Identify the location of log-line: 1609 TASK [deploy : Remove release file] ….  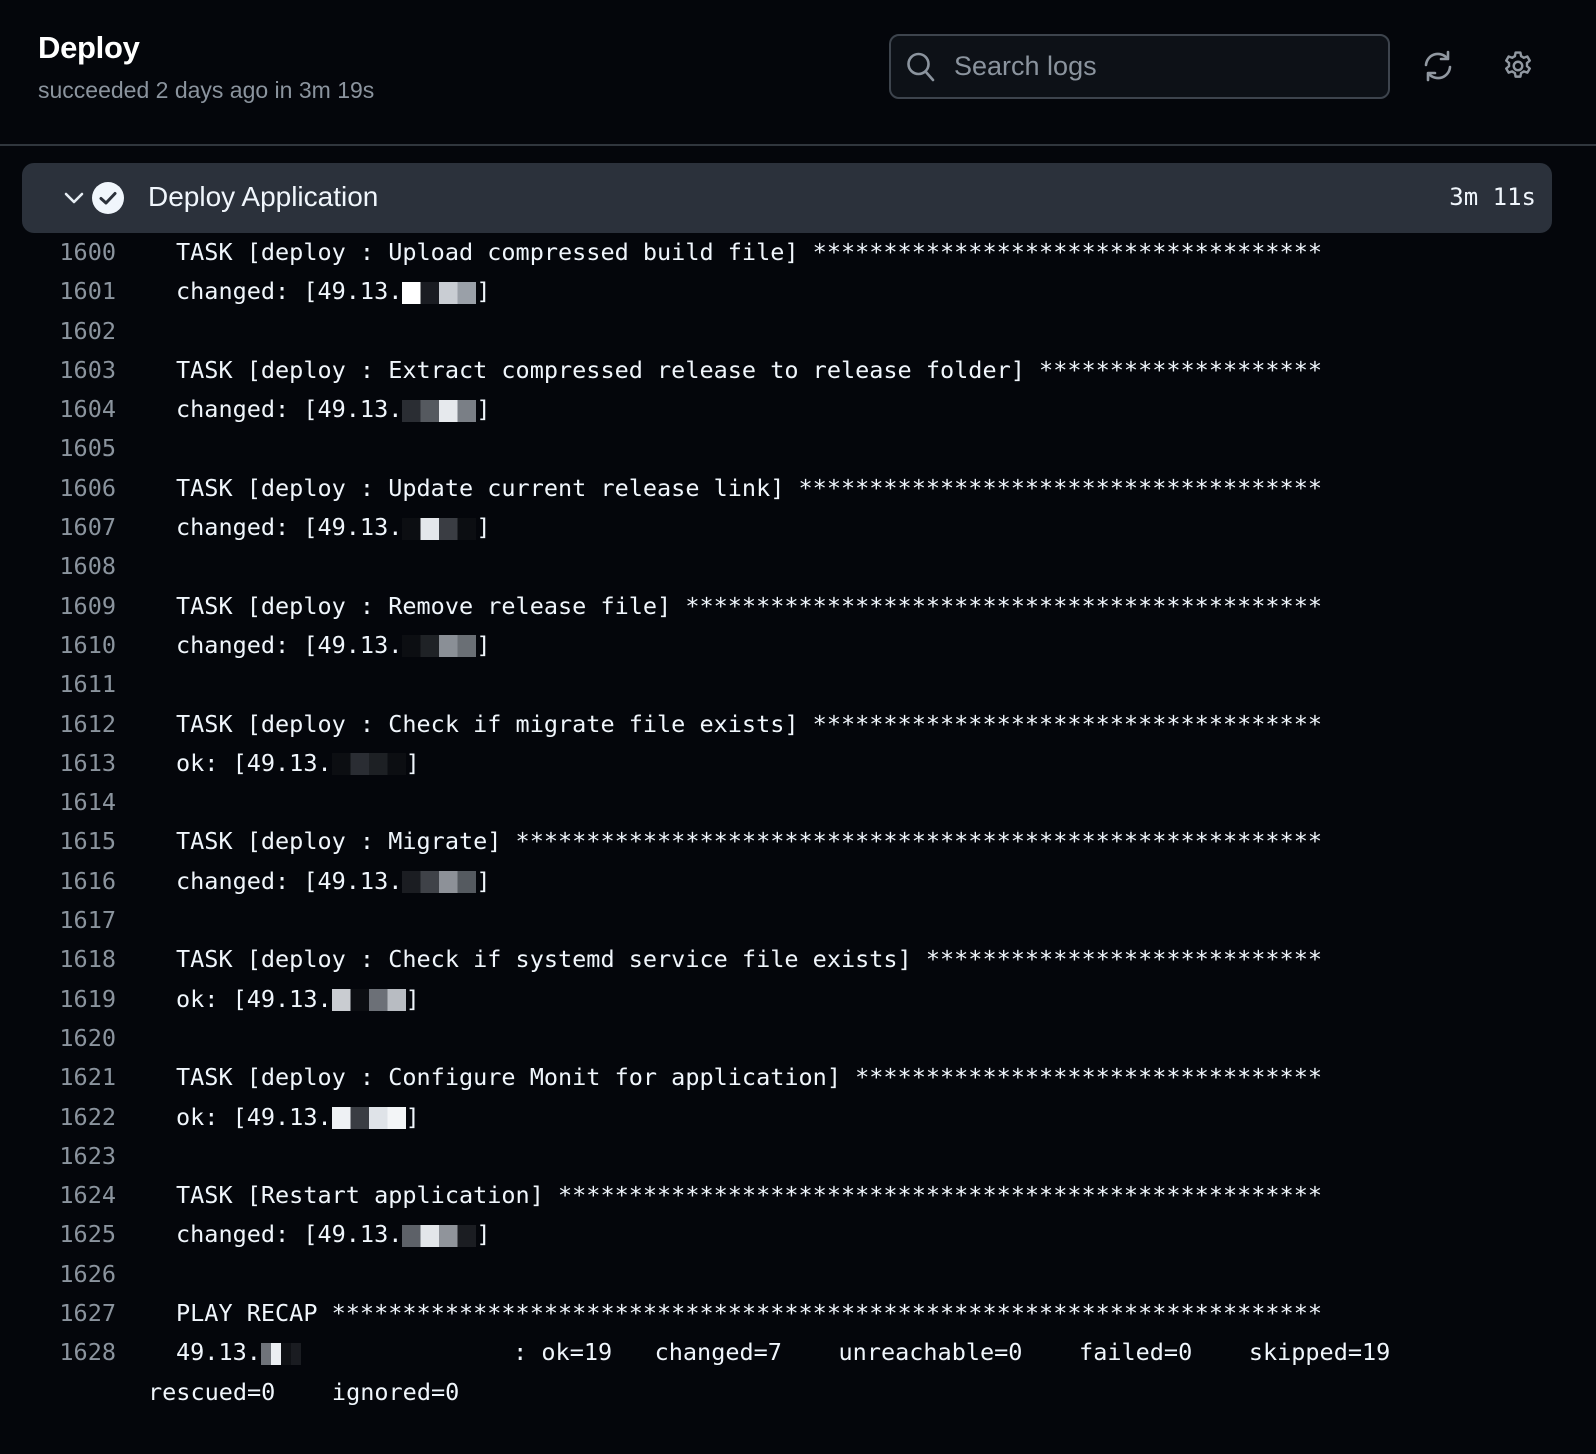
(798, 606).